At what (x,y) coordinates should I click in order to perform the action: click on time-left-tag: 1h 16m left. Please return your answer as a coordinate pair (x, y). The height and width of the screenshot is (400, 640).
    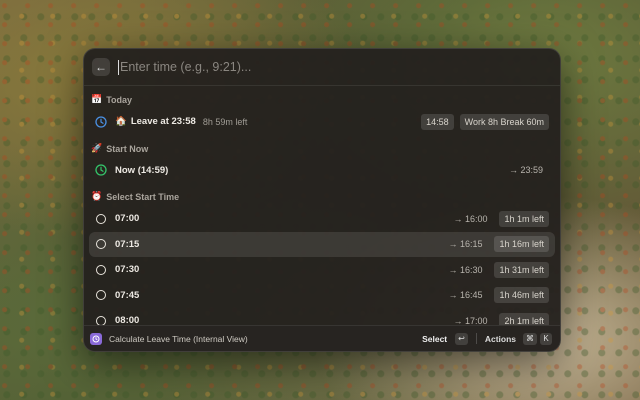
    Looking at the image, I should click on (521, 244).